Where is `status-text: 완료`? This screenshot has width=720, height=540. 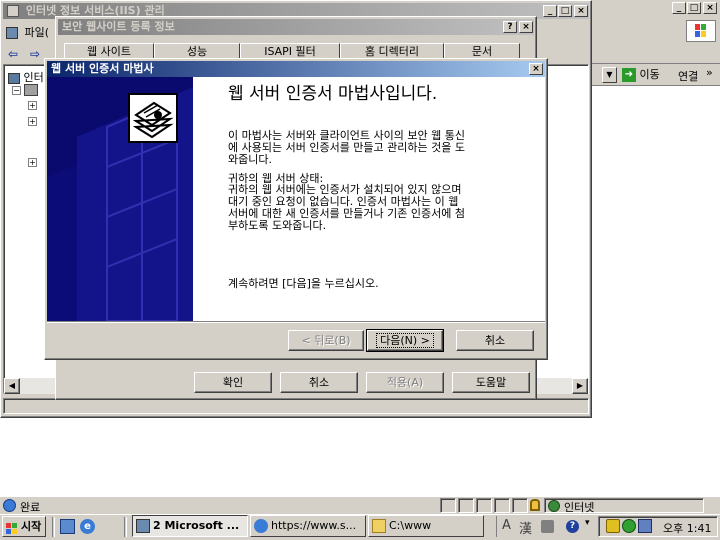 status-text: 완료 is located at coordinates (30, 507).